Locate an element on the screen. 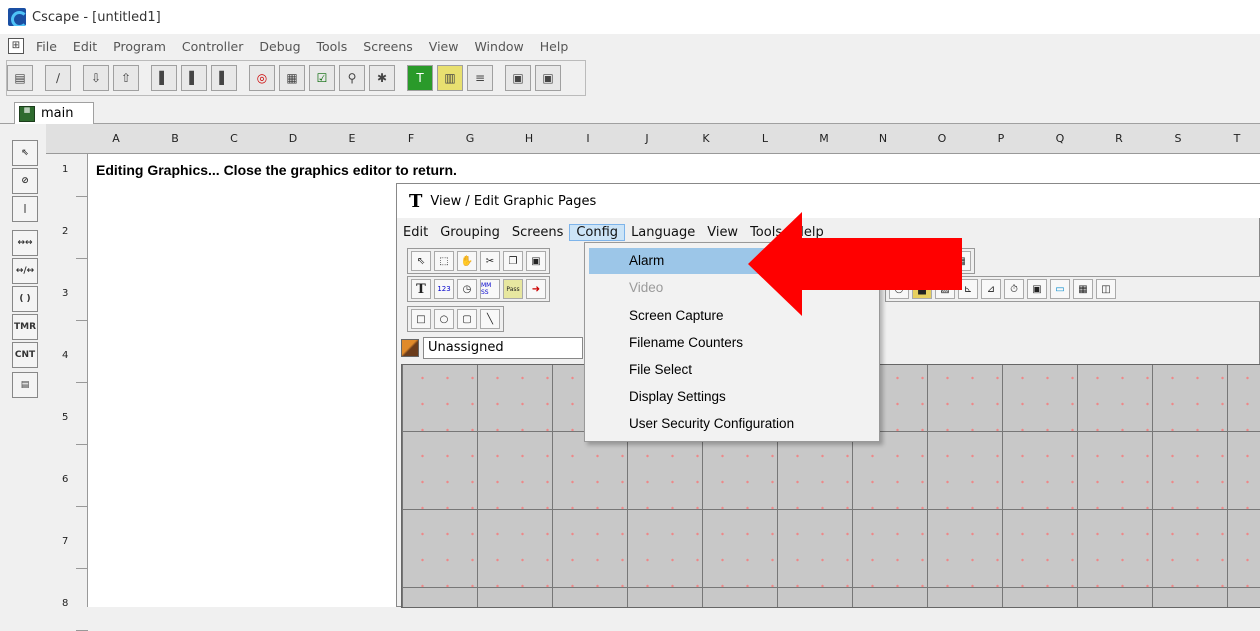 The width and height of the screenshot is (1260, 631). red-arrow-annotation is located at coordinates (855, 264).